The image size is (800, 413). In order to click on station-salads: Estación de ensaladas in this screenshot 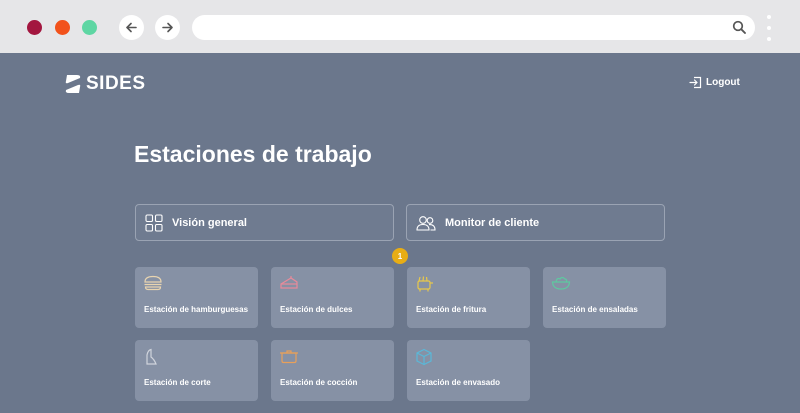, I will do `click(604, 297)`.